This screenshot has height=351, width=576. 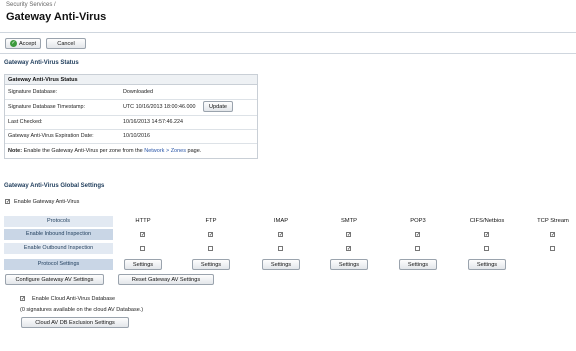 What do you see at coordinates (54, 279) in the screenshot?
I see `configure-gateway-av-button: Configure Gateway AV Settings` at bounding box center [54, 279].